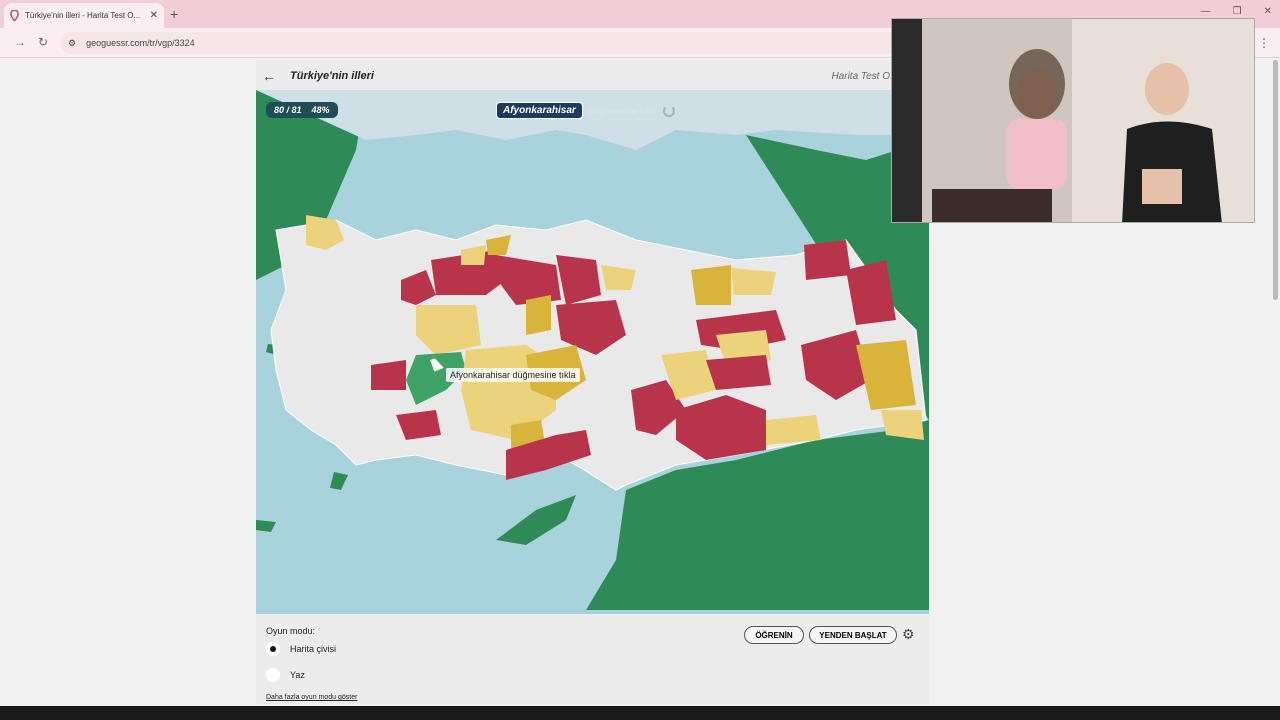 The width and height of the screenshot is (1280, 720). Describe the element at coordinates (827, 260) in the screenshot. I see `province-z` at that location.